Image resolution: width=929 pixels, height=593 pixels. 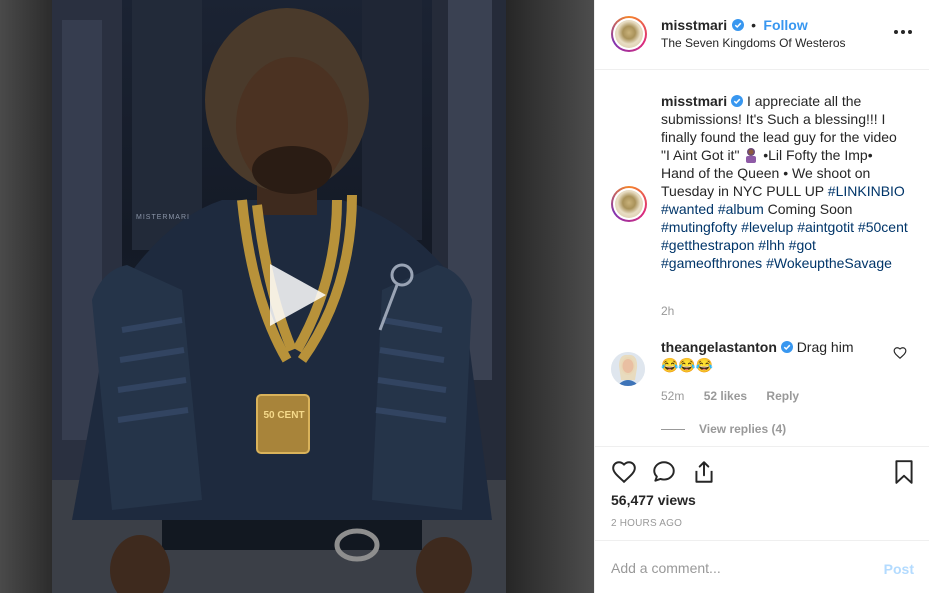 I want to click on comment-likes: 52 likes, so click(x=725, y=396).